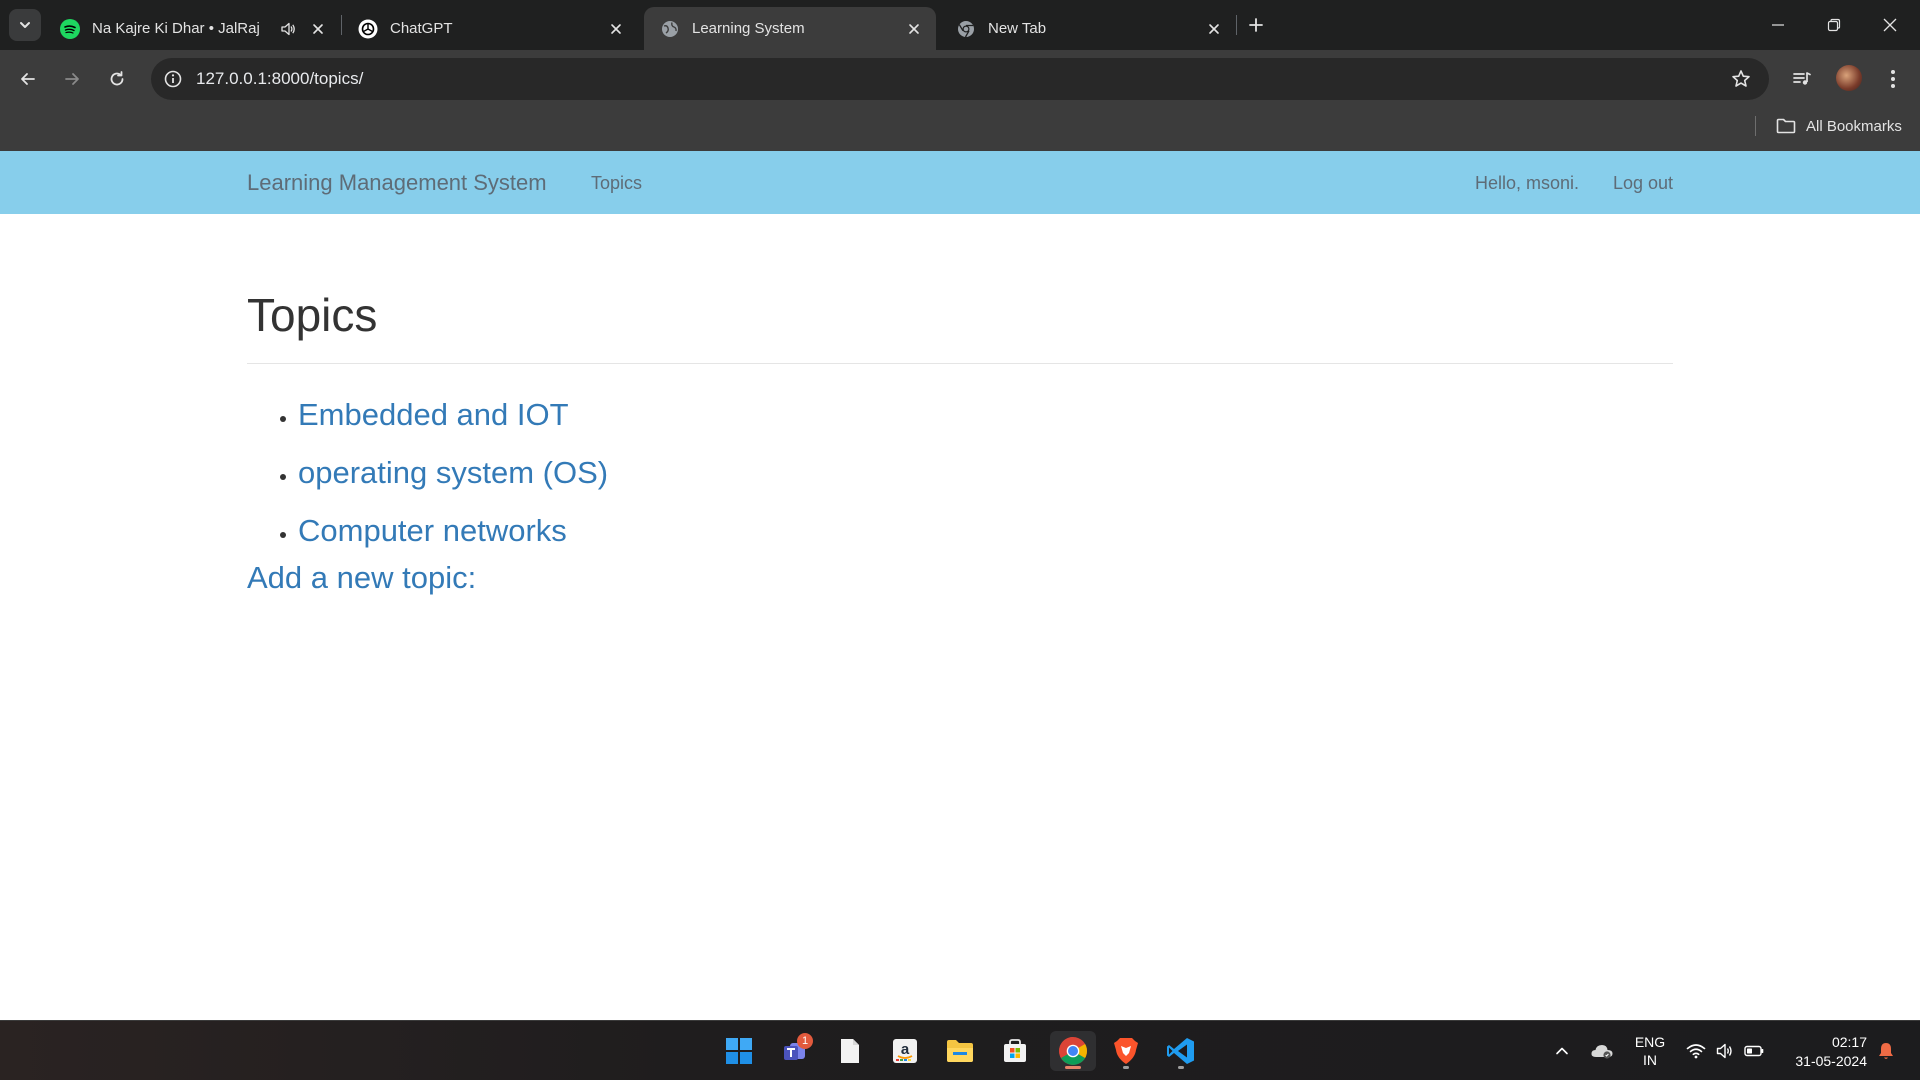  What do you see at coordinates (312, 315) in the screenshot?
I see `page-title: Topics` at bounding box center [312, 315].